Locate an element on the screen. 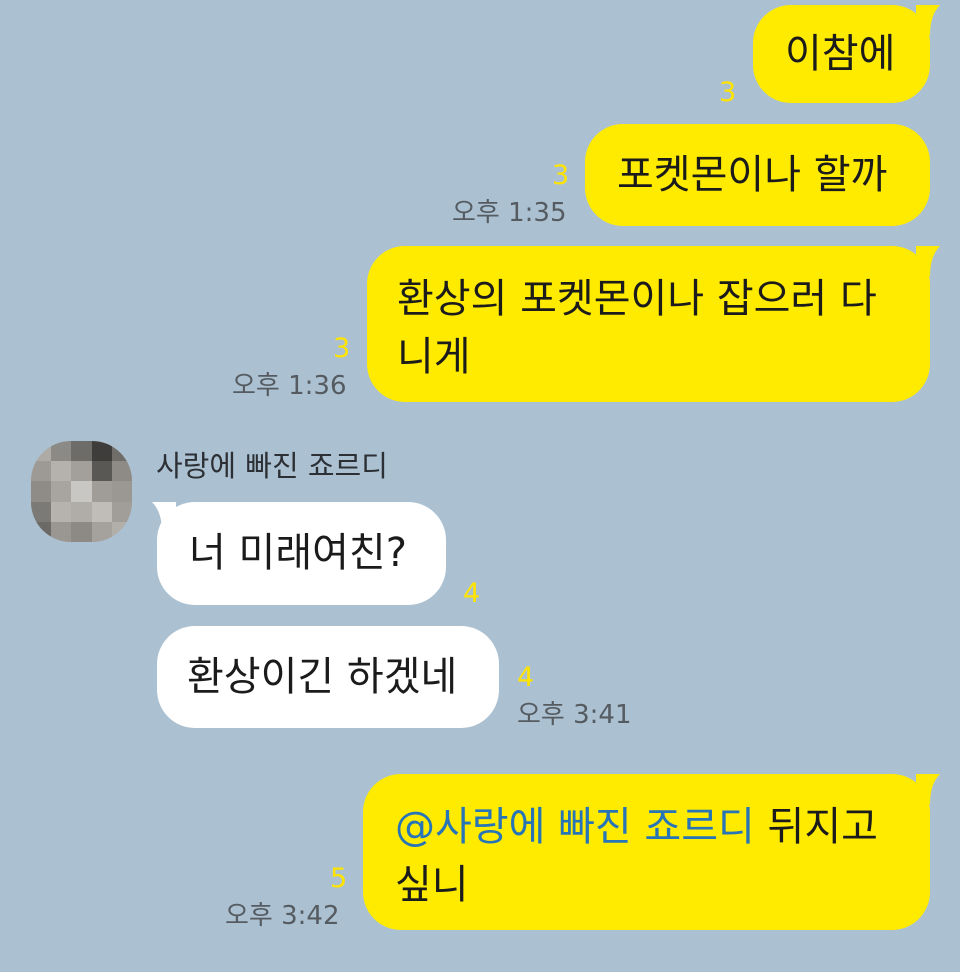 This screenshot has width=960, height=972. sender-name: 사랑에 빠진 죠르디 is located at coordinates (272, 466).